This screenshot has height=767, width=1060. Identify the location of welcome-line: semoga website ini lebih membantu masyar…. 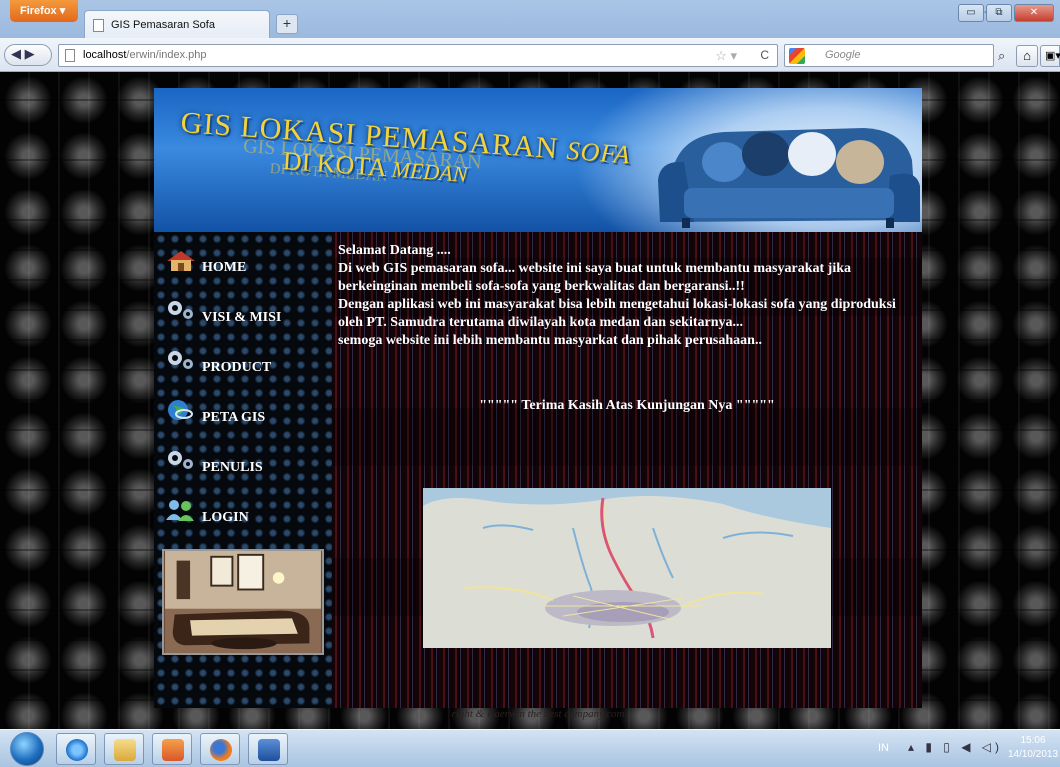
(550, 340).